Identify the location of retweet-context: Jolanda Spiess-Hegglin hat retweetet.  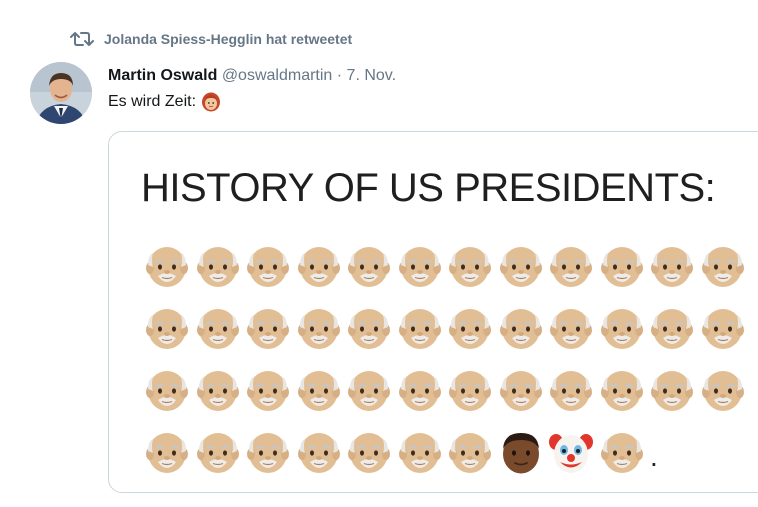
(211, 39).